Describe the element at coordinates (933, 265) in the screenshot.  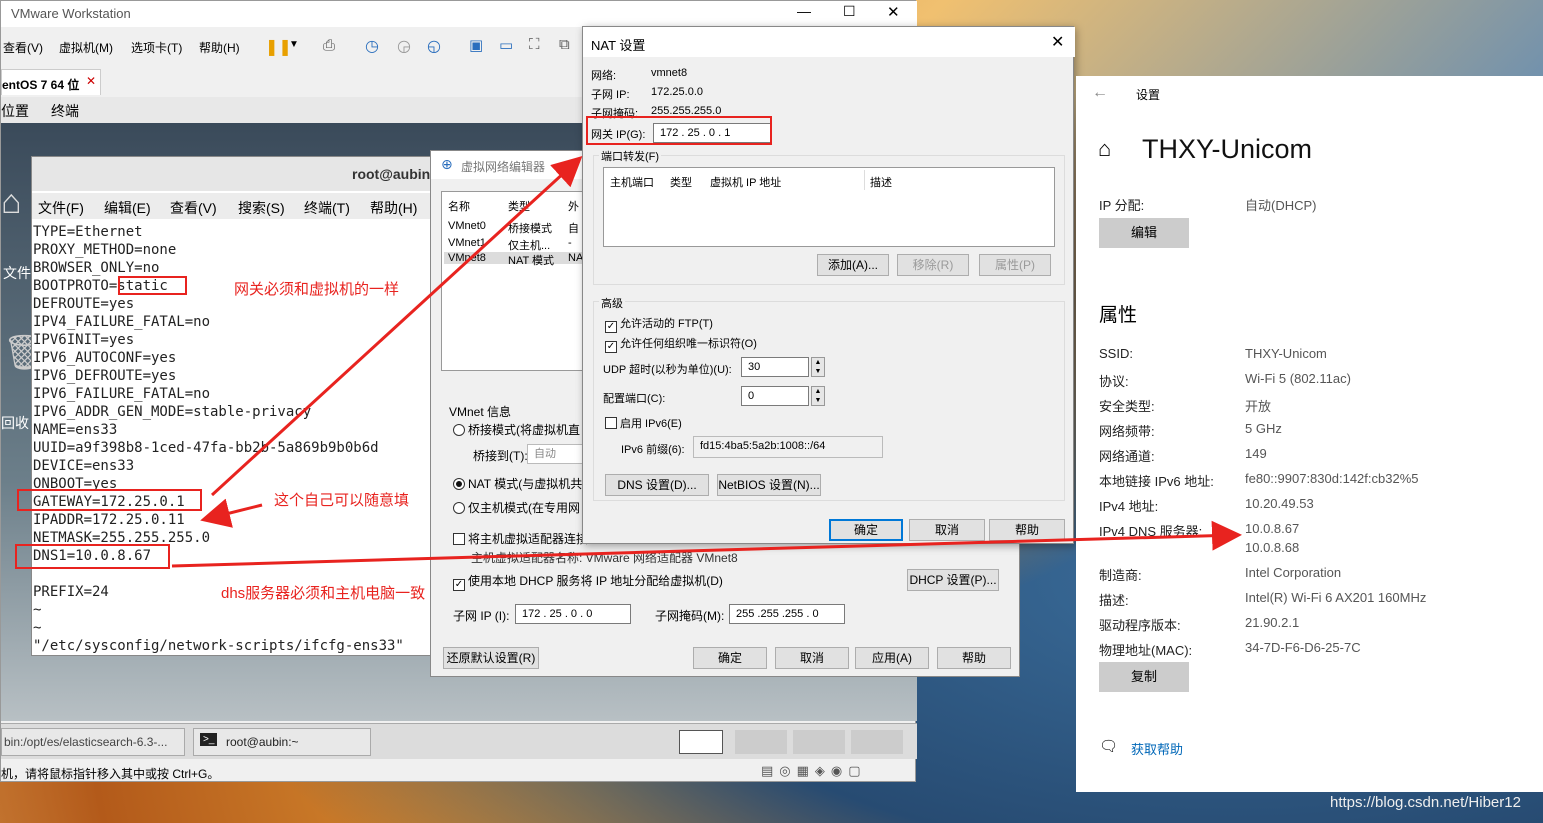
I see `pf-remove-button: 移除(R)` at that location.